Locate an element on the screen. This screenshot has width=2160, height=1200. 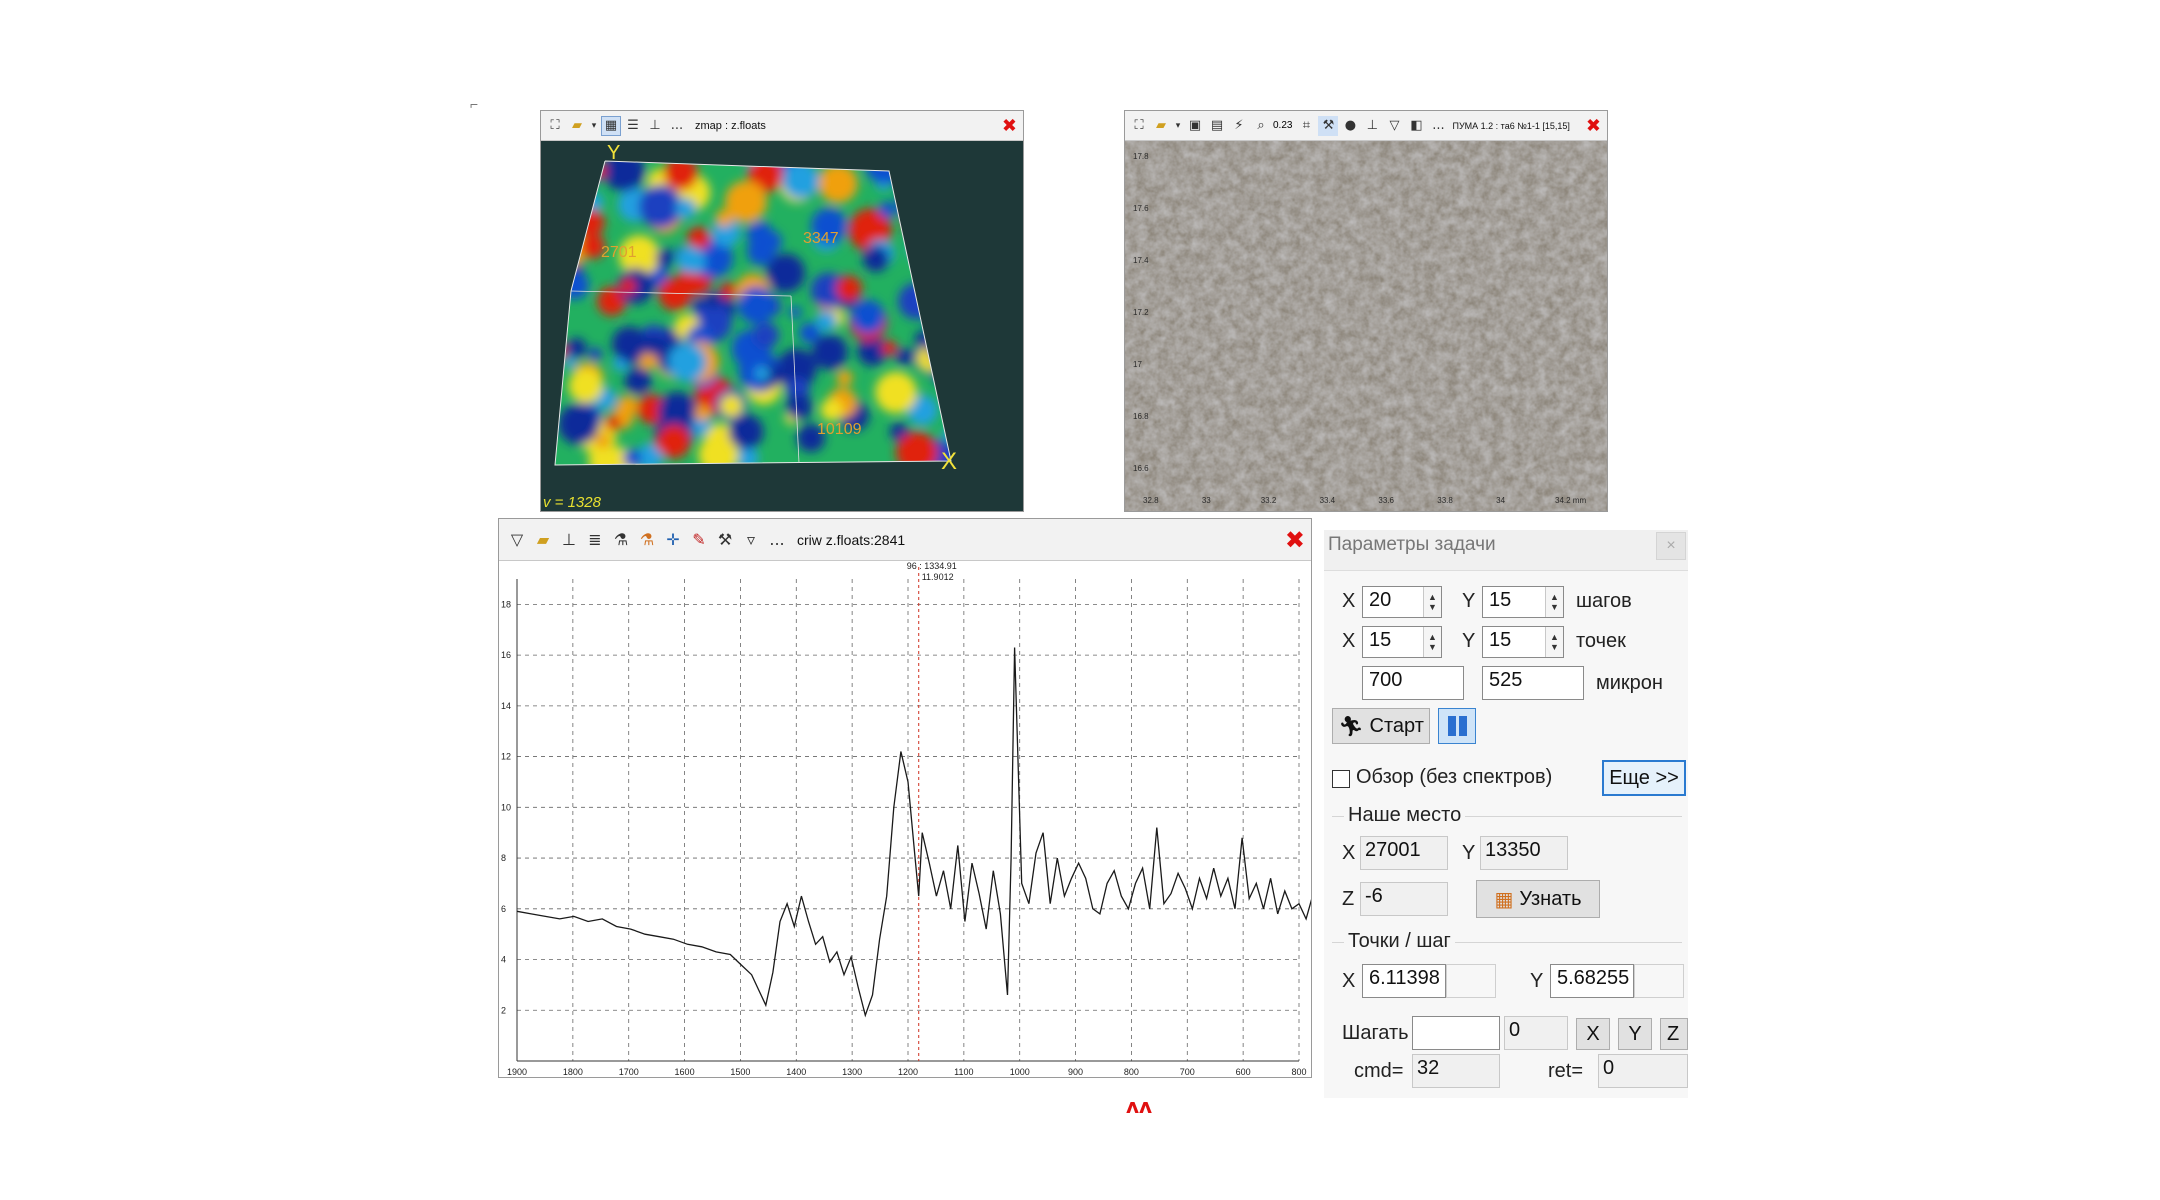
ret-label: ret= is located at coordinates (1566, 1071).